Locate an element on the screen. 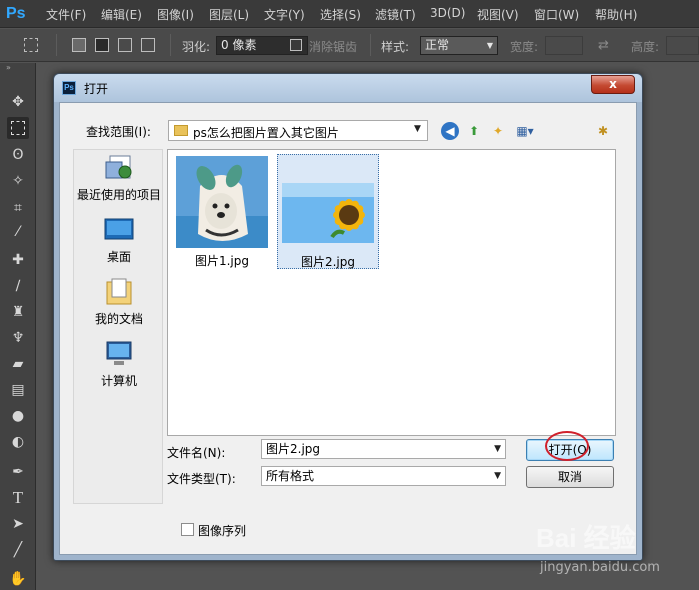  highlight-circle is located at coordinates (567, 446).